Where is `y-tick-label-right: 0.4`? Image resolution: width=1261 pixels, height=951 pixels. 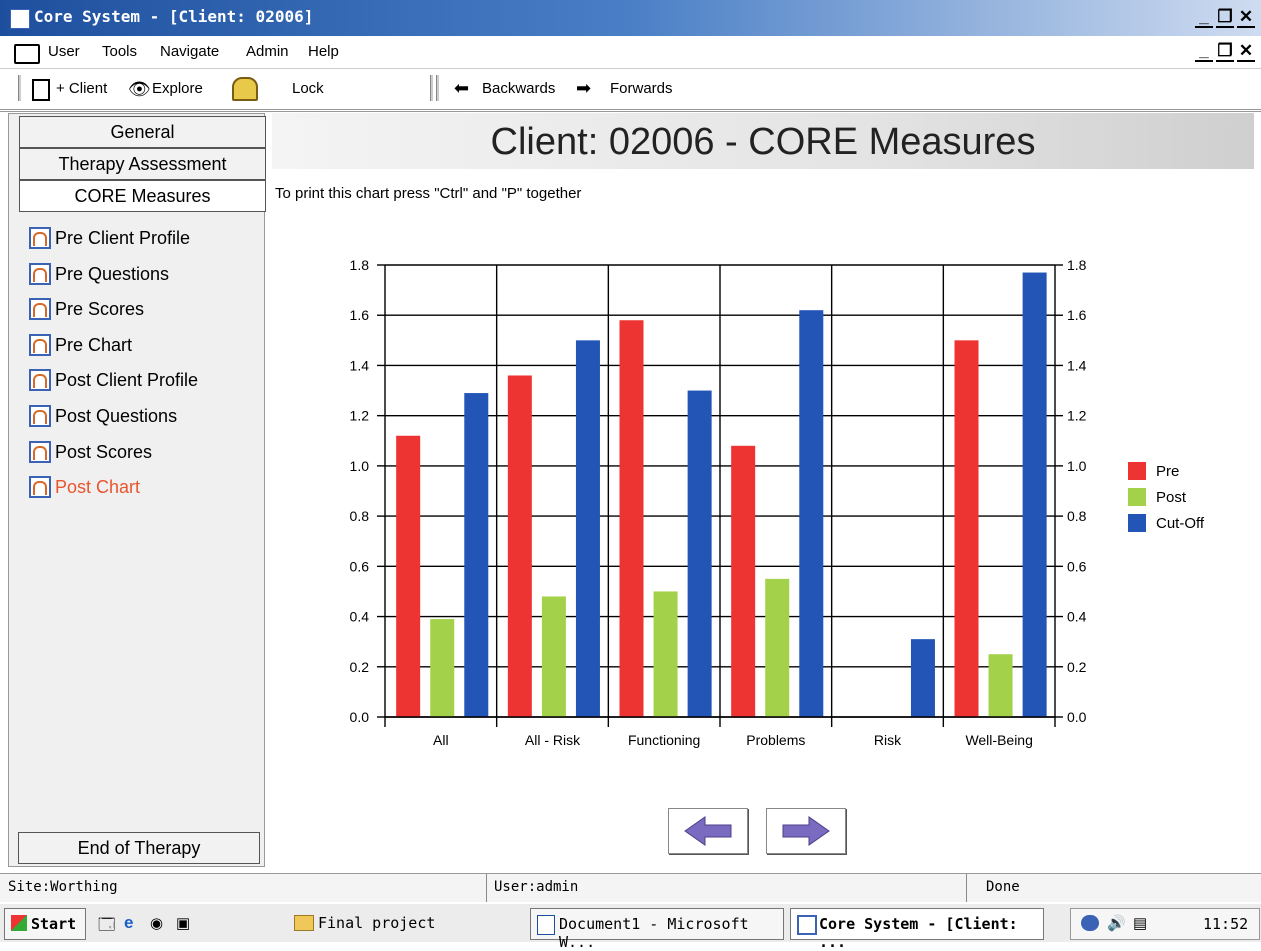
y-tick-label-right: 0.4 is located at coordinates (1077, 617).